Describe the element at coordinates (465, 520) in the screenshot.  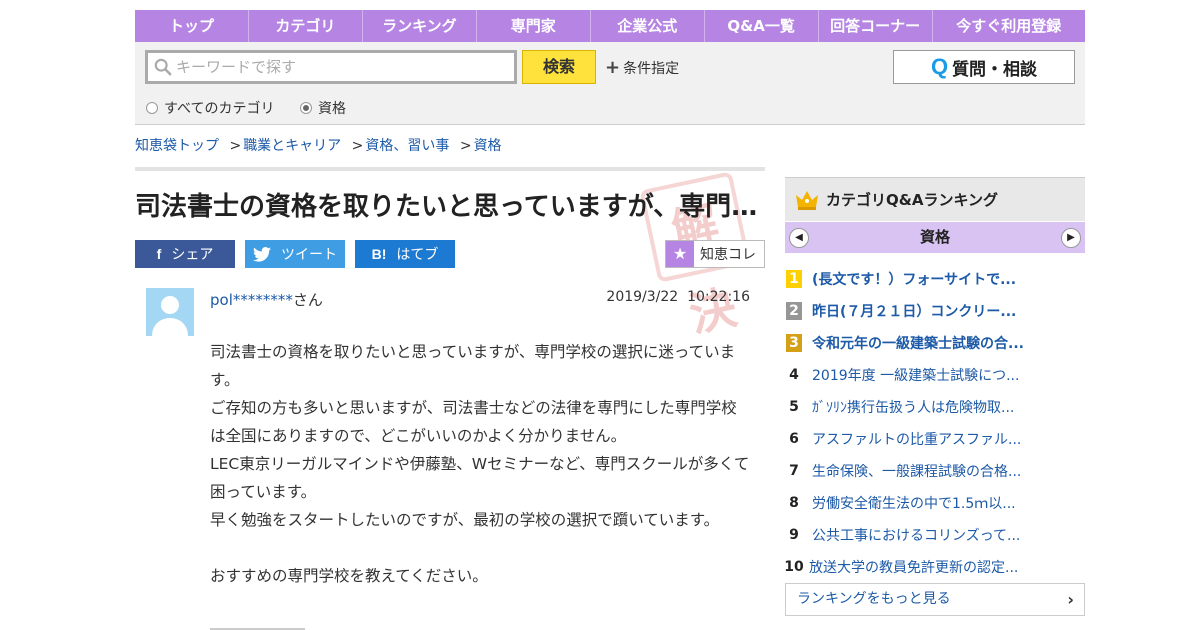
I see `question-paragraph: 早く勉強をスタートしたいのですが、最初の学校の選択で躓いています。` at that location.